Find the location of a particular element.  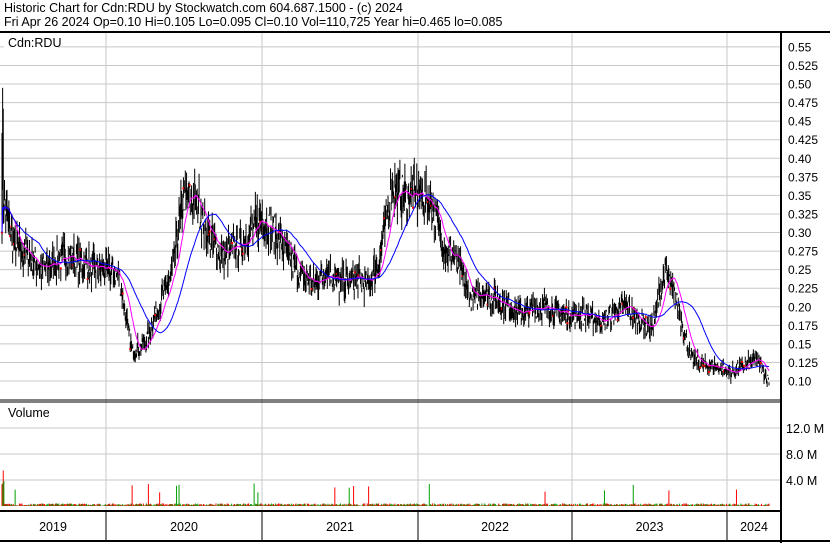

price-tick-label: 0.375 is located at coordinates (803, 177).